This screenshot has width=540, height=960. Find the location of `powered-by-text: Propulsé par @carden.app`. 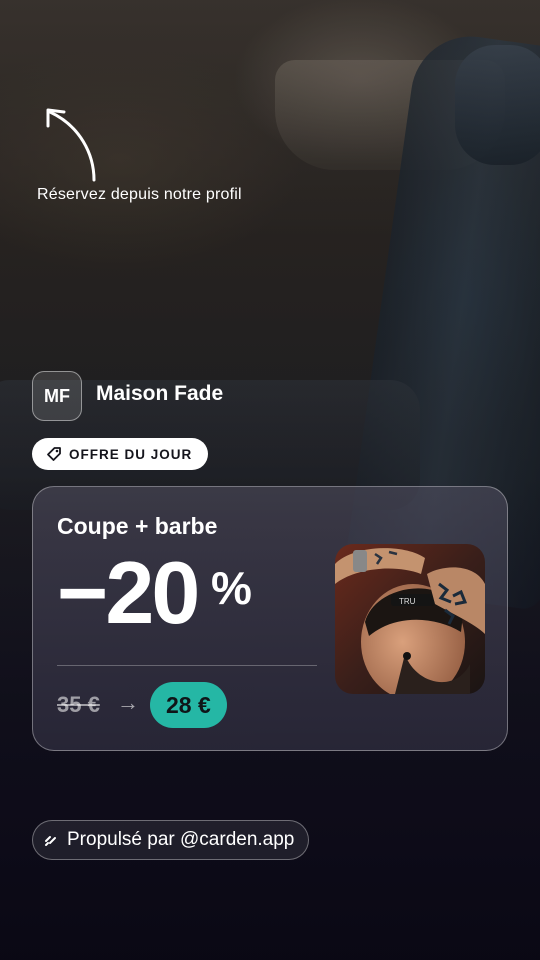

powered-by-text: Propulsé par @carden.app is located at coordinates (181, 839).